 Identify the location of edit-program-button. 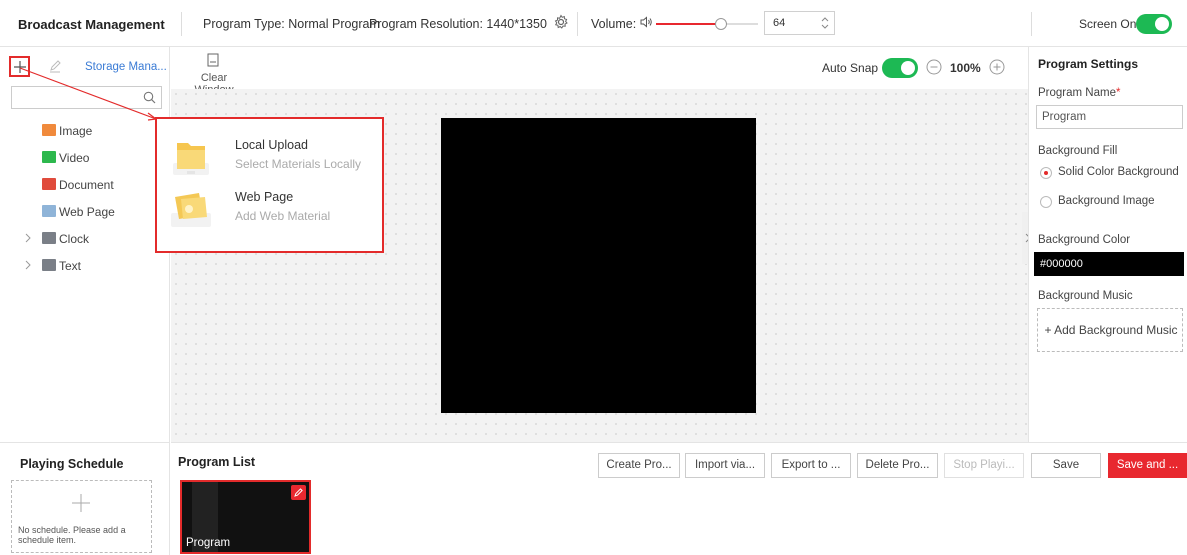
(298, 492).